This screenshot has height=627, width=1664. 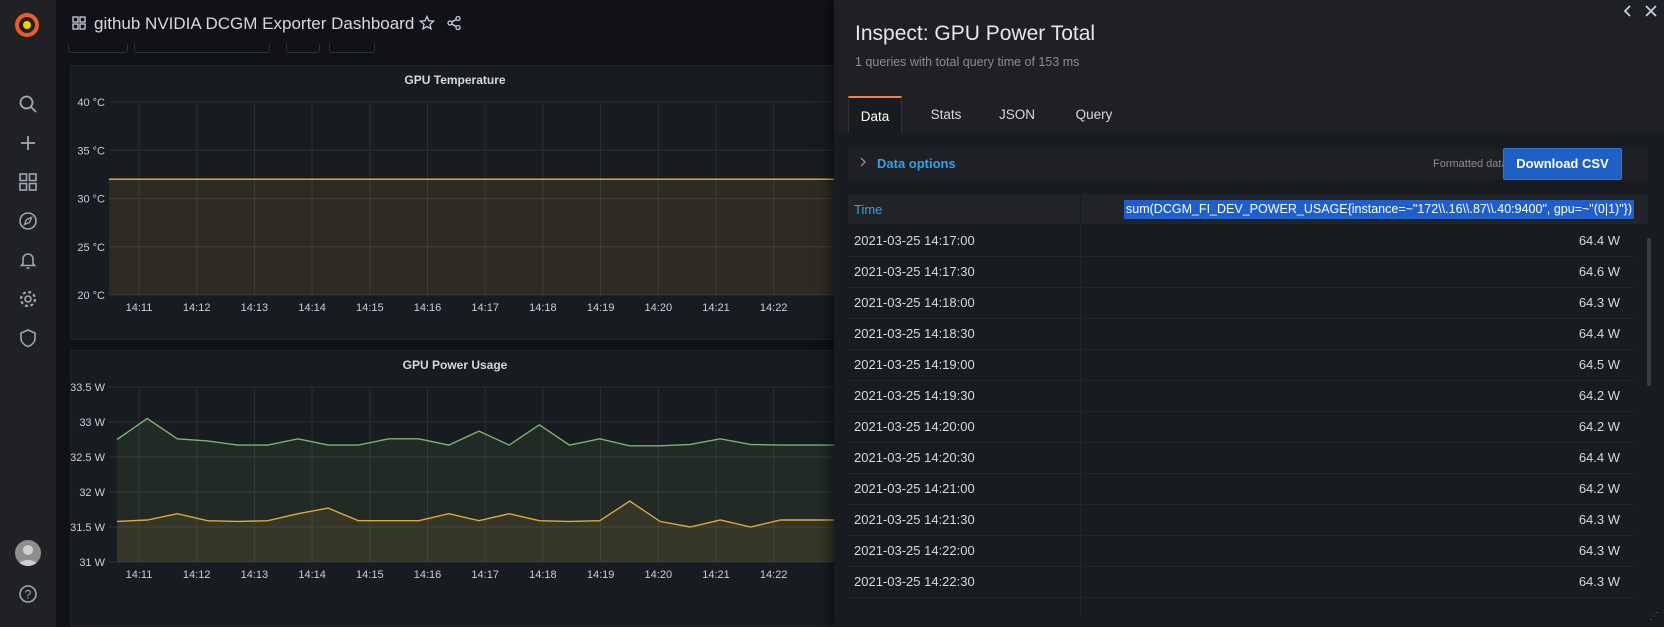 What do you see at coordinates (914, 488) in the screenshot?
I see `cell-time: 2021-03-25 14:21:00` at bounding box center [914, 488].